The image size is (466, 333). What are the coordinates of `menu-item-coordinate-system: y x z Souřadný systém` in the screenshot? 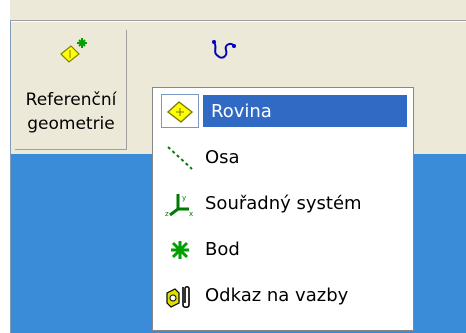 It's located at (283, 204).